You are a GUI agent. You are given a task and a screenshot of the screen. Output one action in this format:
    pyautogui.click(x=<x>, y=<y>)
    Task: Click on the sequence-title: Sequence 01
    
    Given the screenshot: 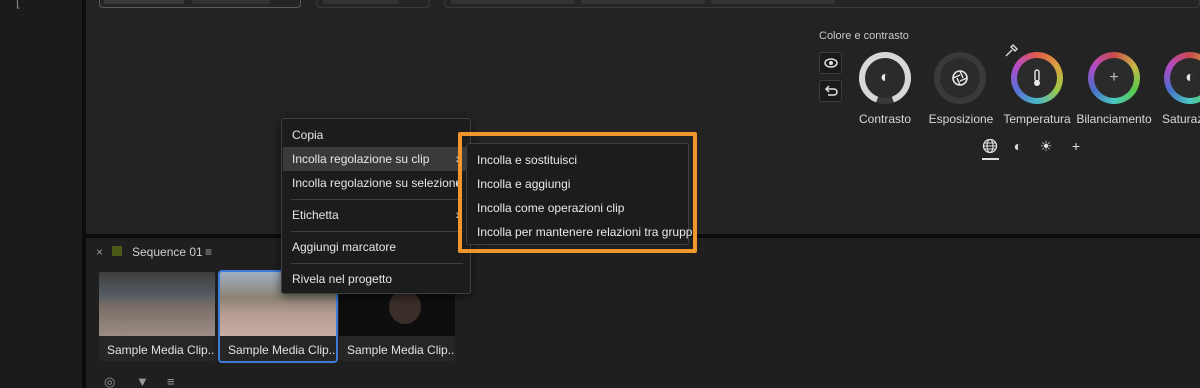 What is the action you would take?
    pyautogui.click(x=167, y=252)
    